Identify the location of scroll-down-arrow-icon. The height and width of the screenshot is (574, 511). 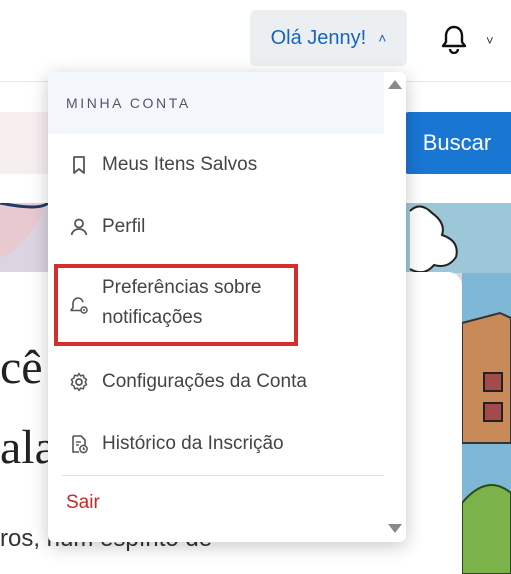
(395, 528).